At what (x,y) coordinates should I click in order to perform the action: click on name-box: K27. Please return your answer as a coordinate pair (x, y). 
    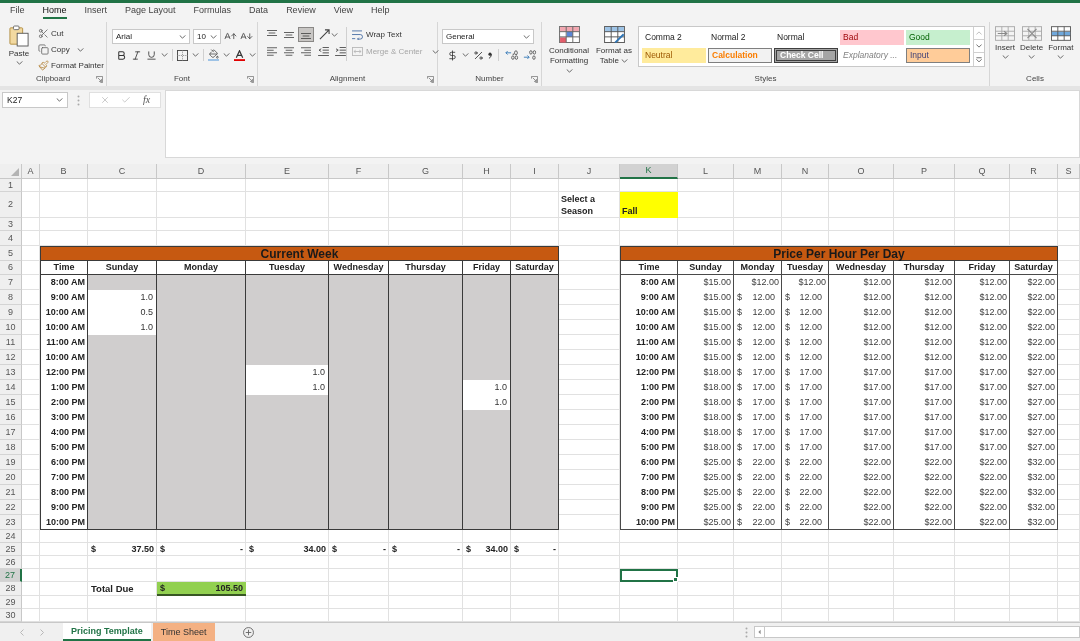
    Looking at the image, I should click on (35, 100).